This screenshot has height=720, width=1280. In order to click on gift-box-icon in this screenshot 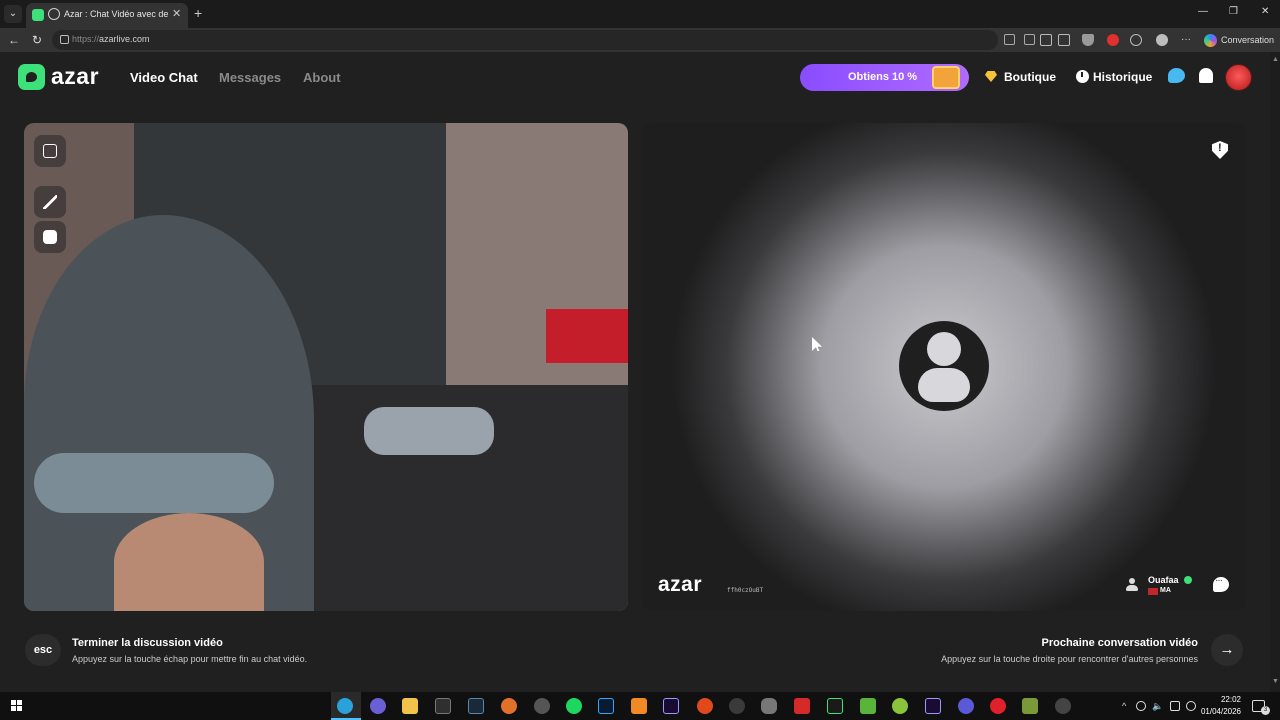, I will do `click(946, 77)`.